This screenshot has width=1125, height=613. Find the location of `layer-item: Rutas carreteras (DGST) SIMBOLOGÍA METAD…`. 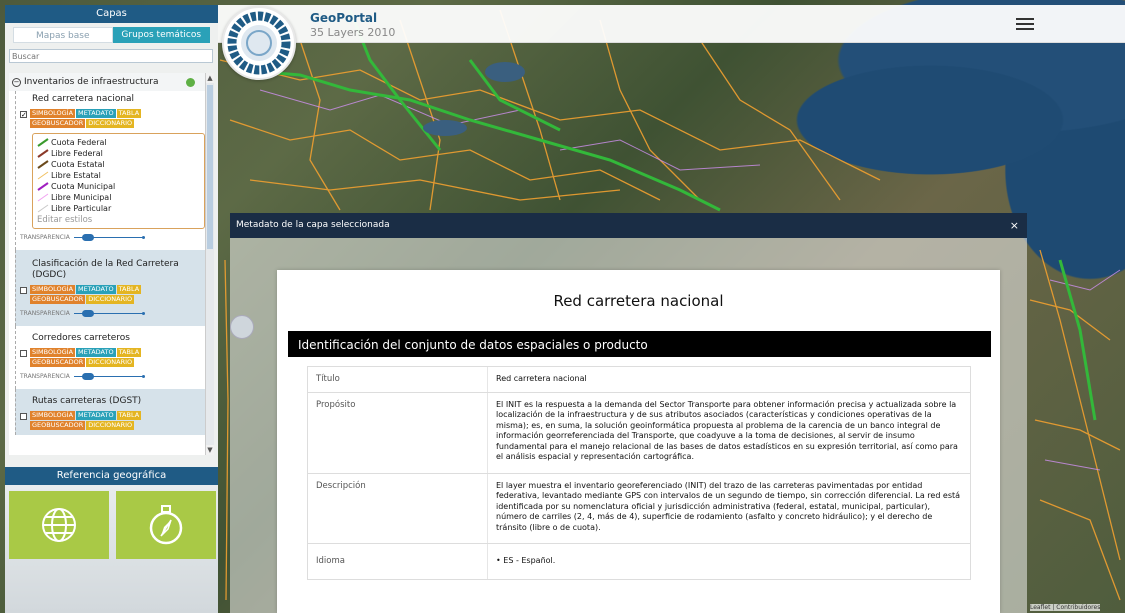

layer-item: Rutas carreteras (DGST) SIMBOLOGÍA METAD… is located at coordinates (110, 412).